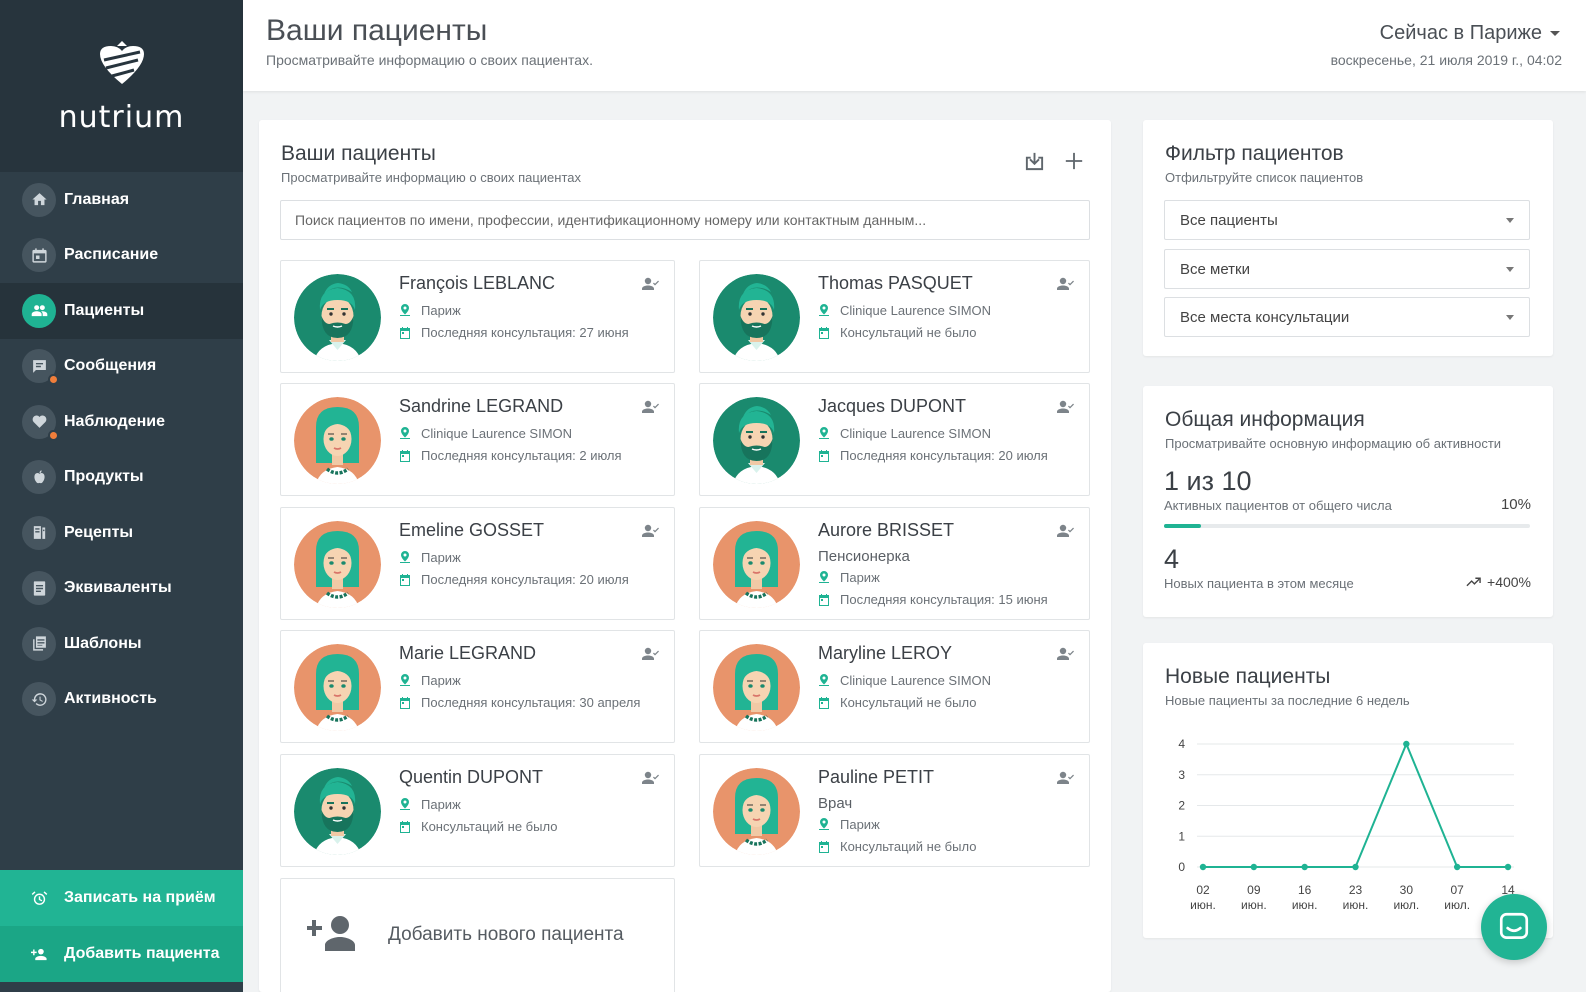  I want to click on x-tick-sublabel: июн., so click(1305, 905).